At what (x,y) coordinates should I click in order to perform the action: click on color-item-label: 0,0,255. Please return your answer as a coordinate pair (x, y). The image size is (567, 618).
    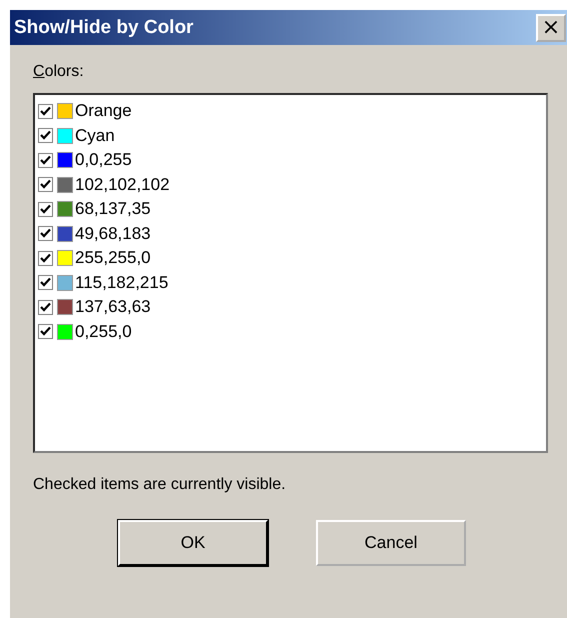
    Looking at the image, I should click on (103, 160).